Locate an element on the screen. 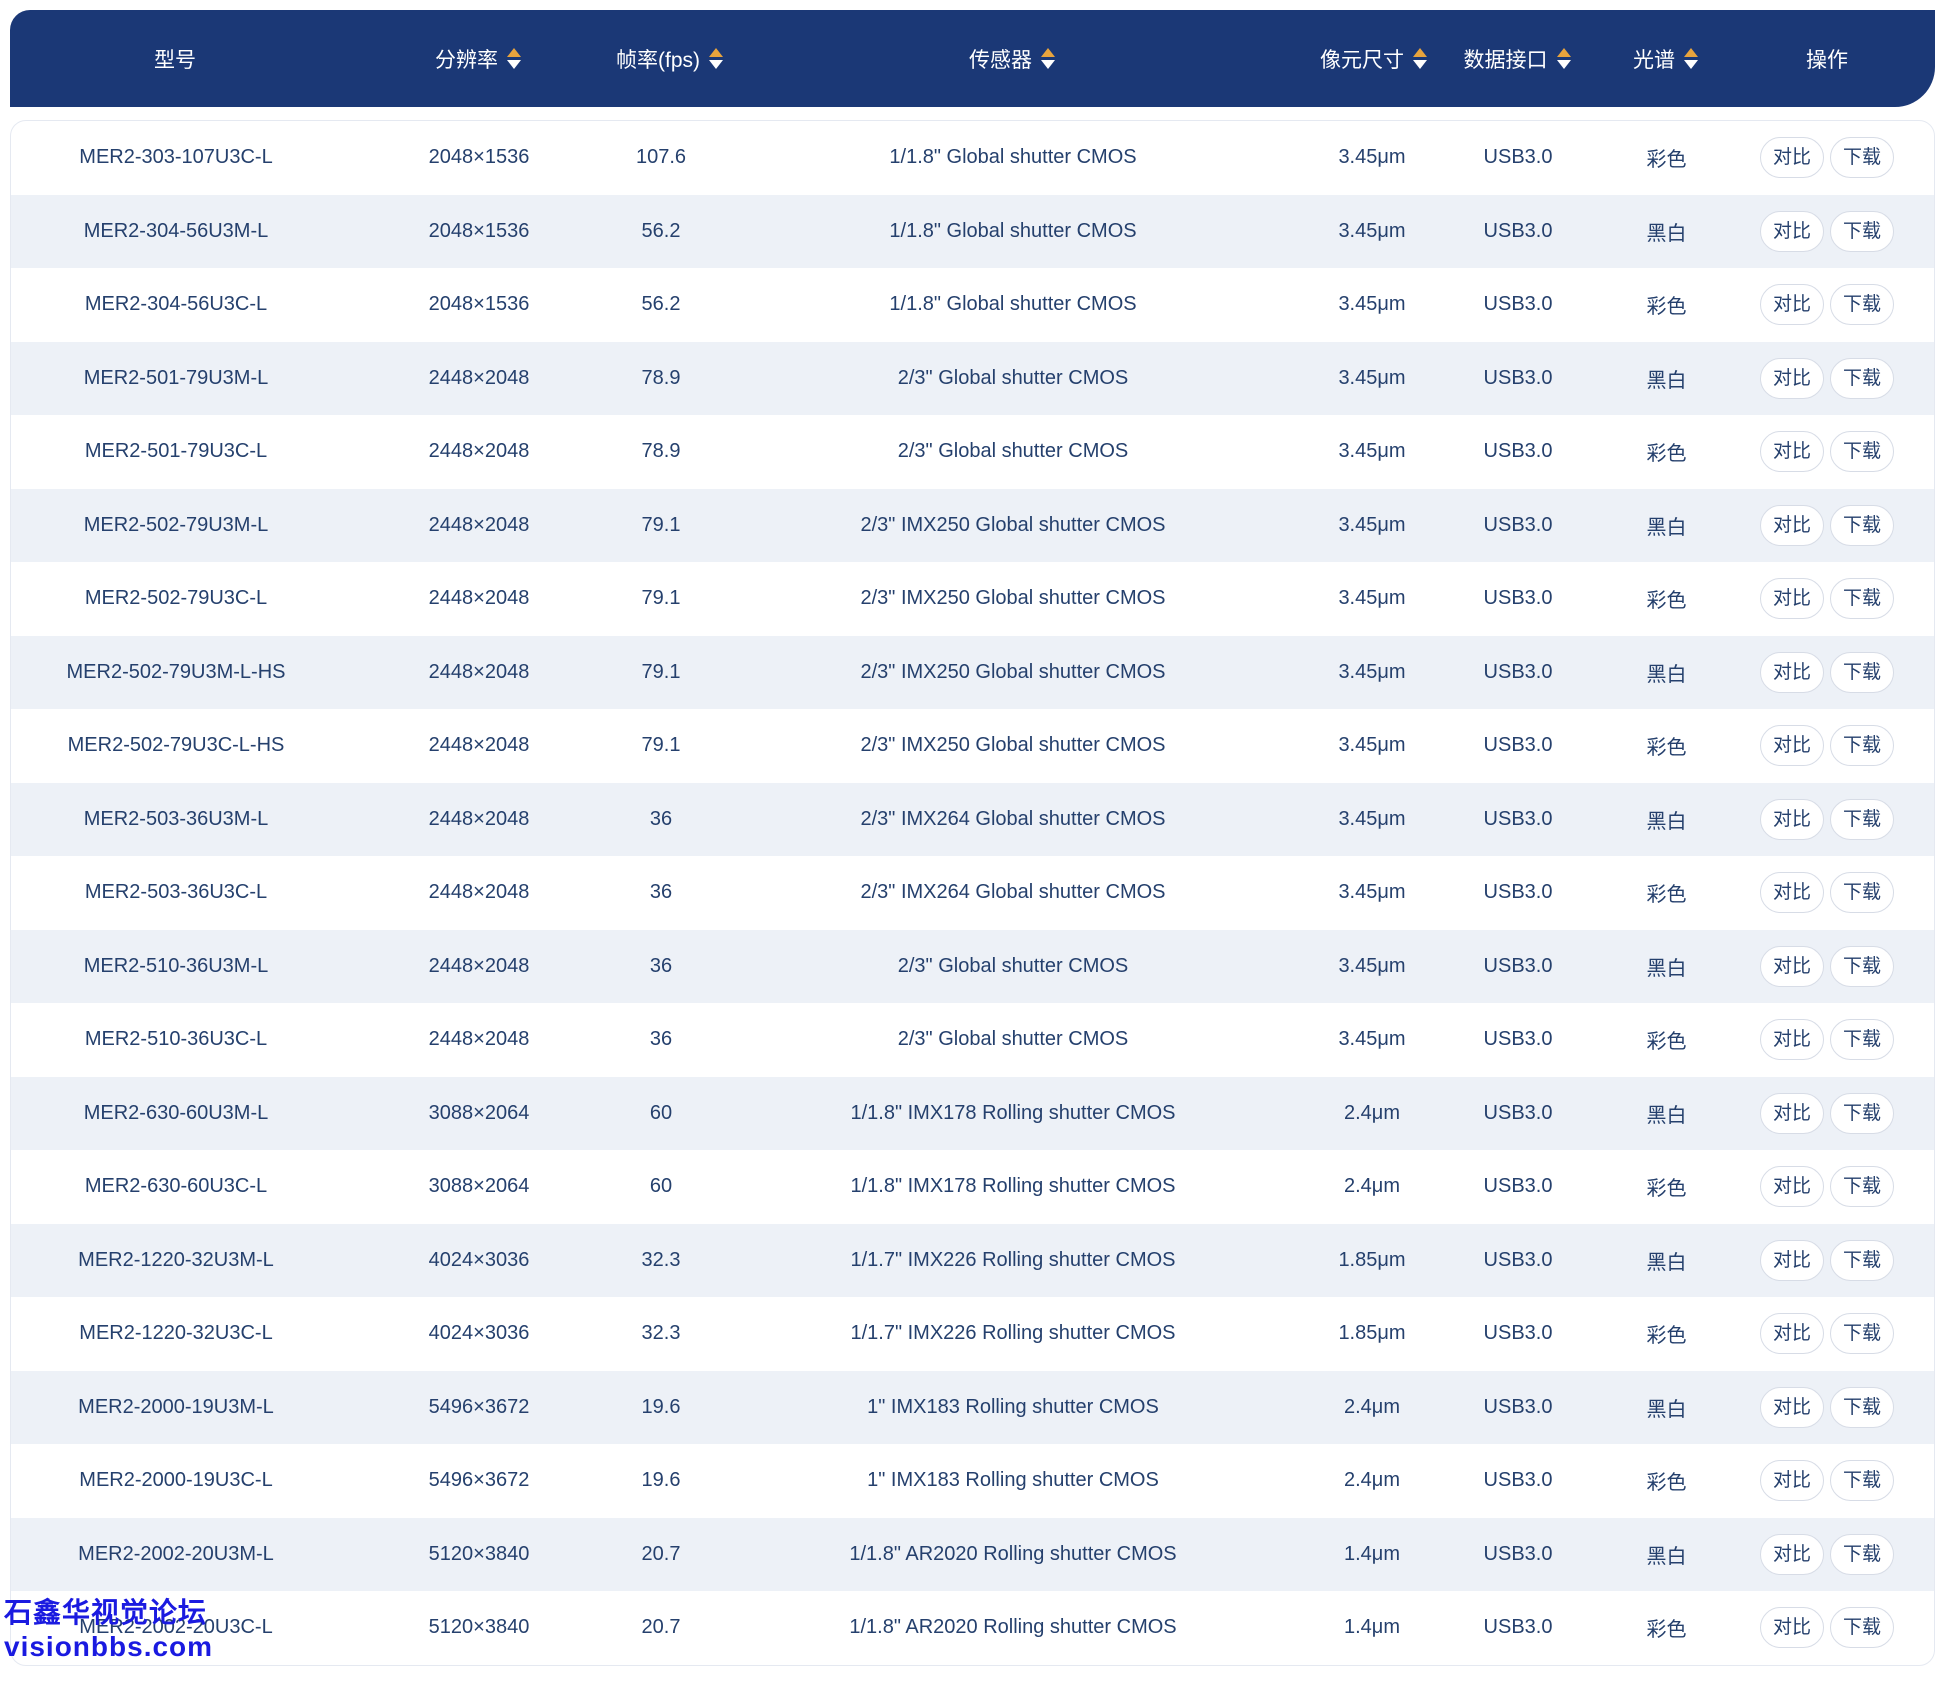 This screenshot has height=1685, width=1948. column-header-pixel_size: 像元尺寸 is located at coordinates (1373, 58).